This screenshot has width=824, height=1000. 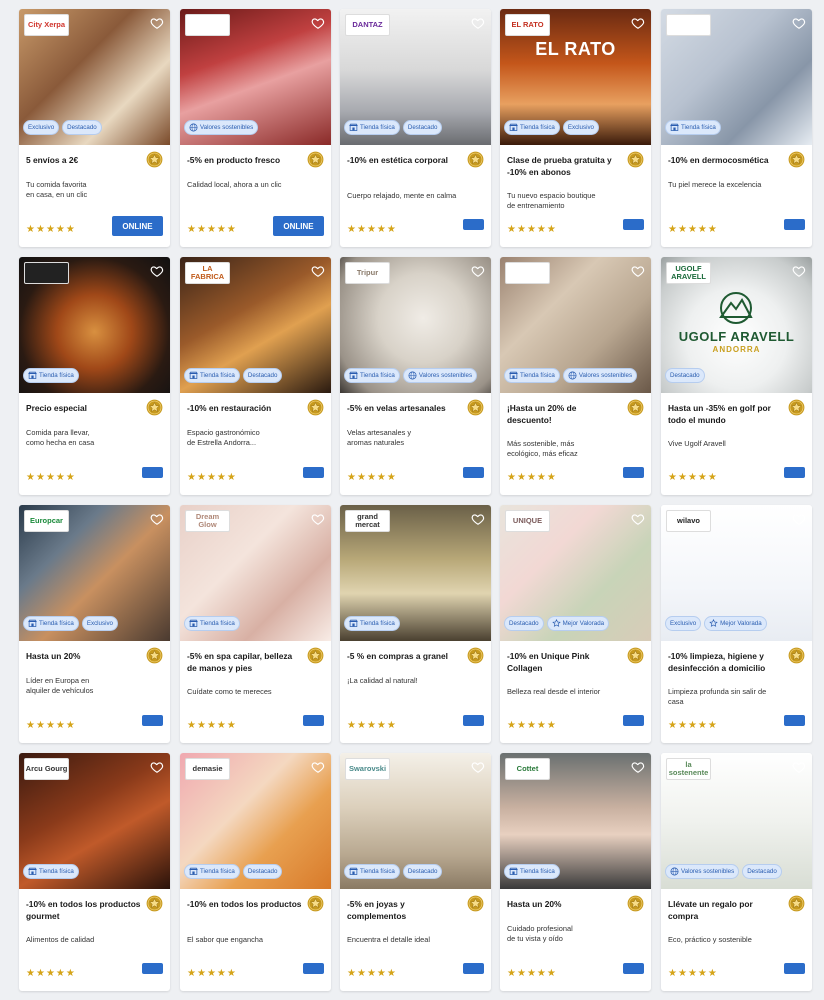 I want to click on offer-image: demasie Tienda física Destacado, so click(x=255, y=821).